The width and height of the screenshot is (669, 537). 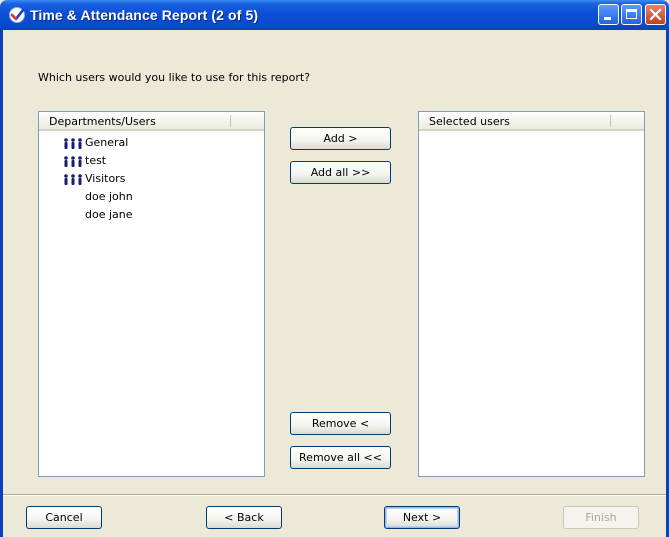 What do you see at coordinates (244, 517) in the screenshot?
I see `back-button: < Back` at bounding box center [244, 517].